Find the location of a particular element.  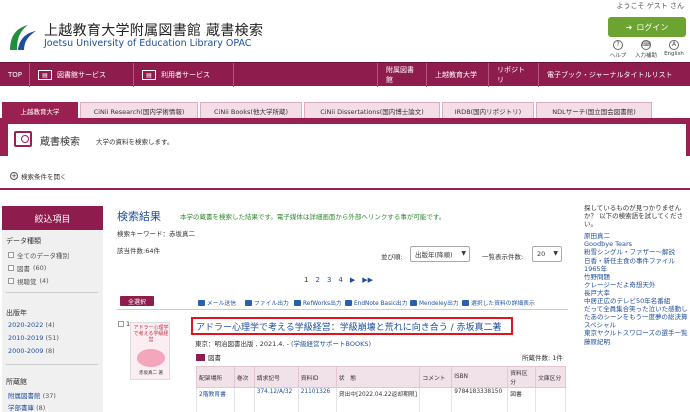

panel-title: 蔵書検索 is located at coordinates (60, 142).